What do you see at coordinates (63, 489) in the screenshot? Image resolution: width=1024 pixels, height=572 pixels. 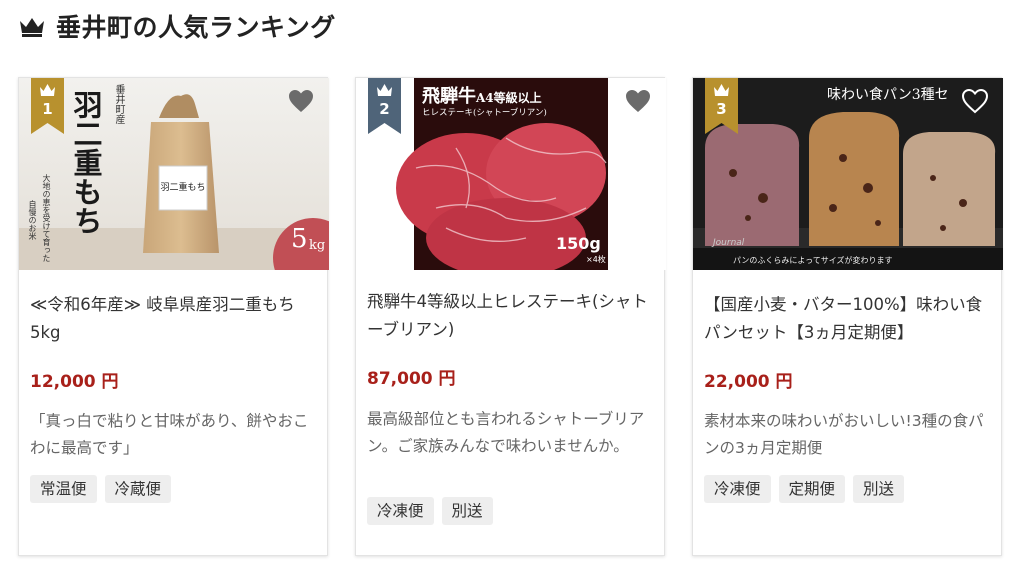 I see `tag: 常温便` at bounding box center [63, 489].